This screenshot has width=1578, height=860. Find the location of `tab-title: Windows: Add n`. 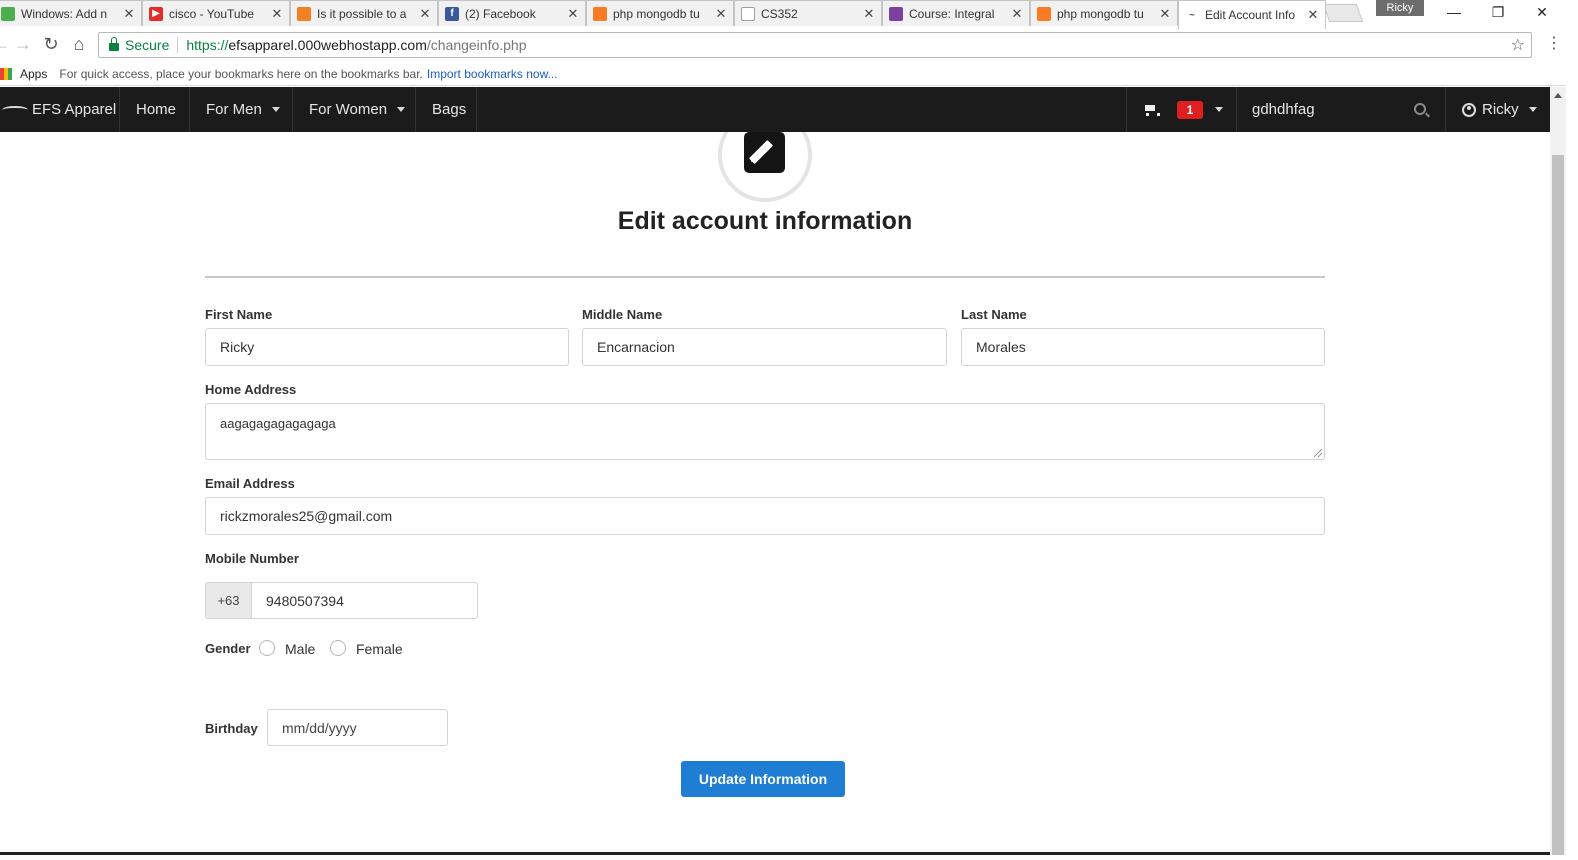

tab-title: Windows: Add n is located at coordinates (64, 13).